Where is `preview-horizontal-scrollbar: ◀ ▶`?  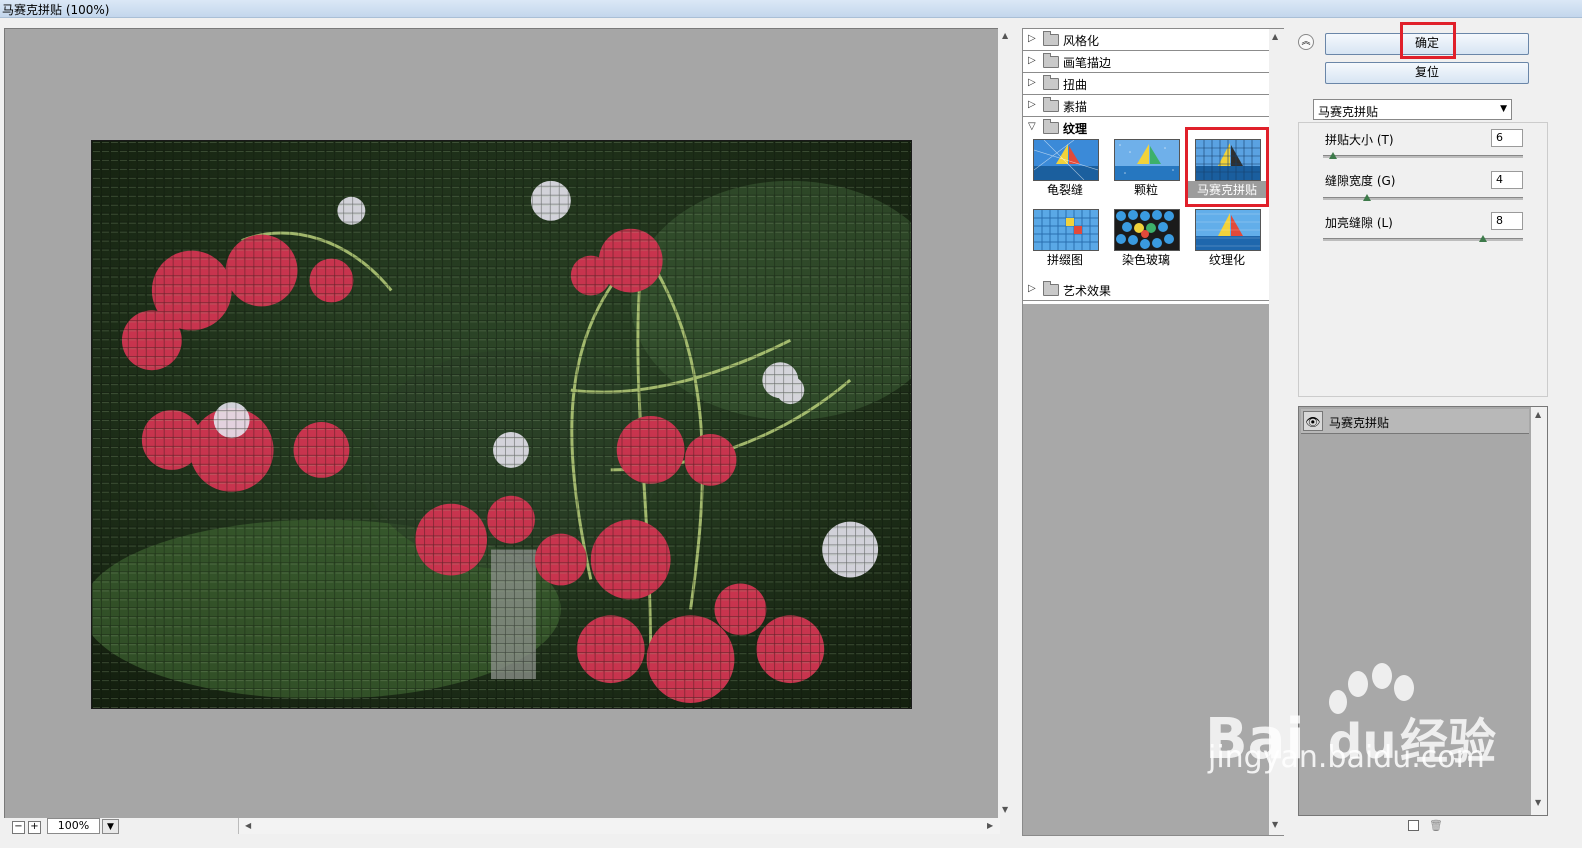 preview-horizontal-scrollbar: ◀ ▶ is located at coordinates (619, 826).